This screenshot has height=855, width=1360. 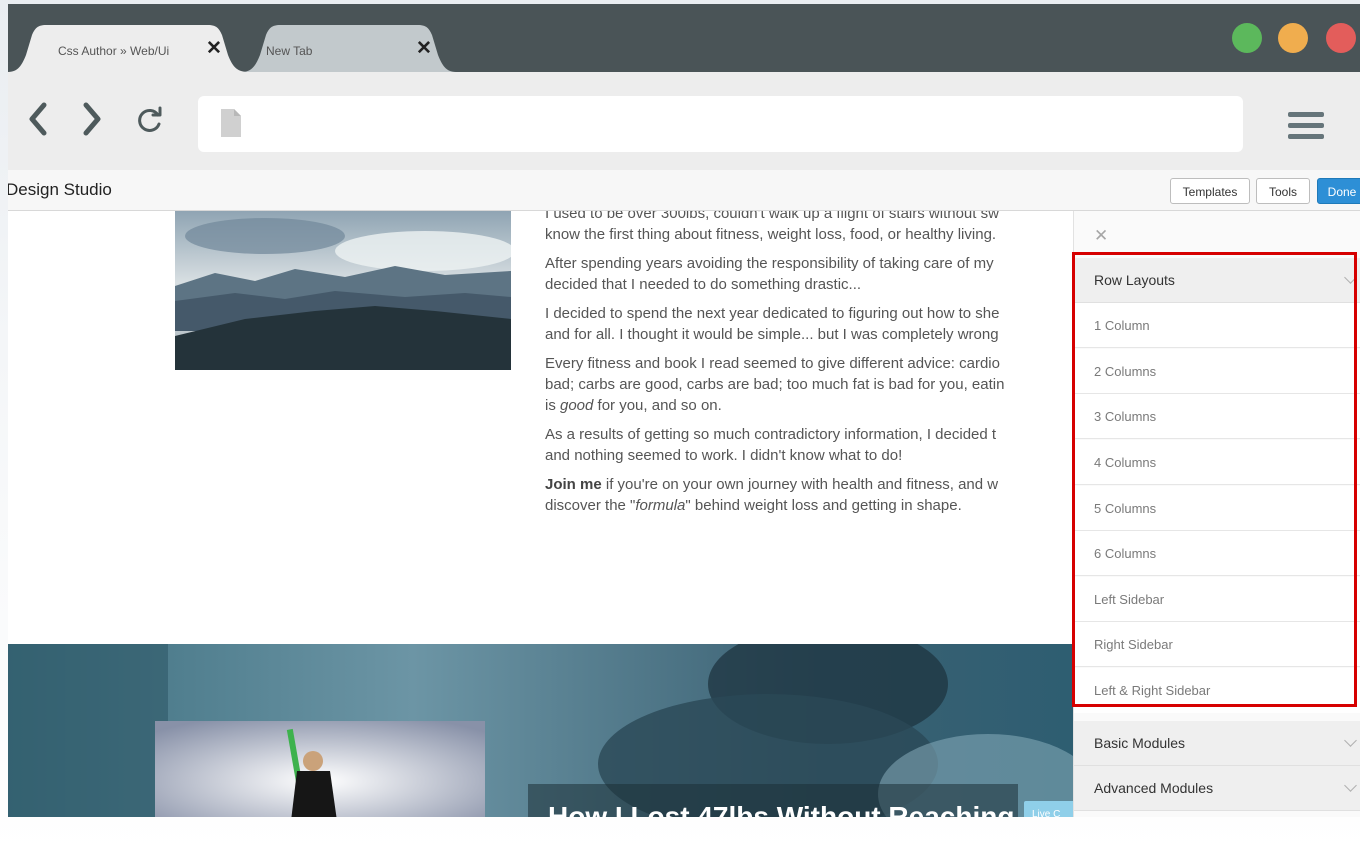 I want to click on mountain-landscape-image, so click(x=343, y=290).